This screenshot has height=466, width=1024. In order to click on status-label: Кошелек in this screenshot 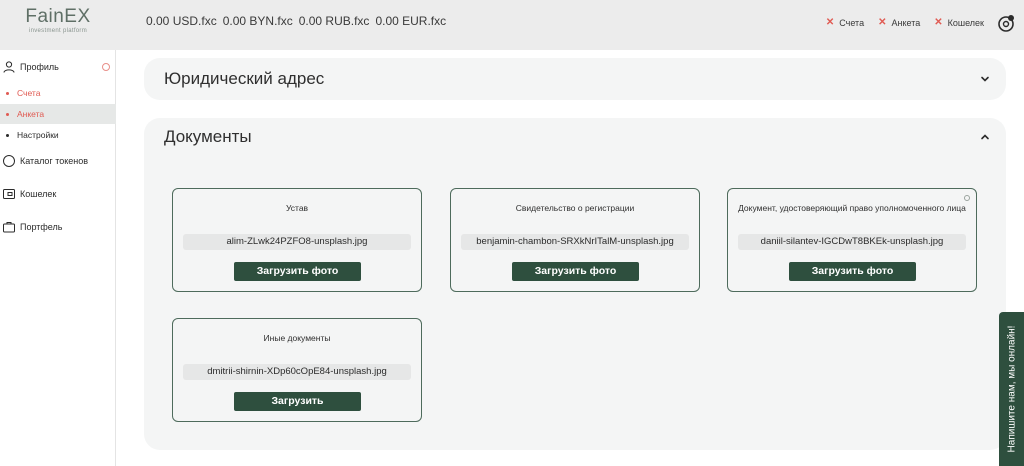, I will do `click(965, 22)`.